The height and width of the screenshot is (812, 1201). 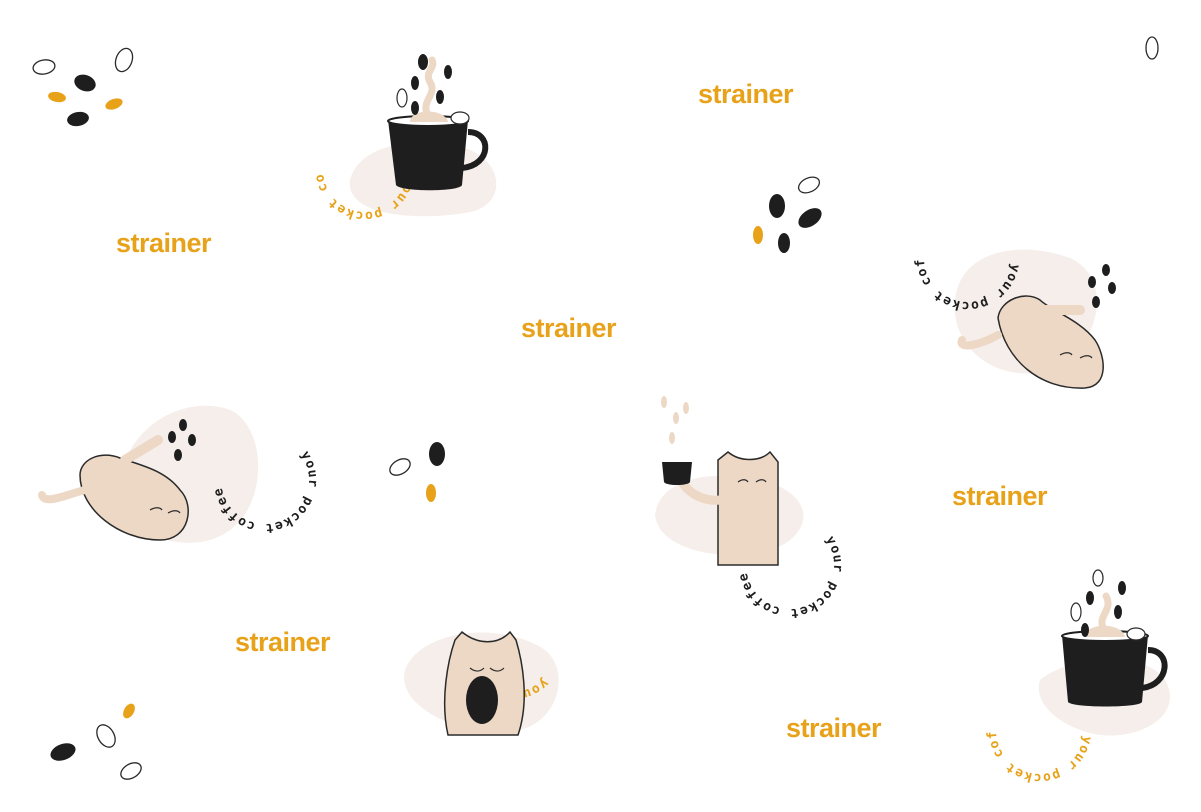 What do you see at coordinates (484, 683) in the screenshot?
I see `cat-icon` at bounding box center [484, 683].